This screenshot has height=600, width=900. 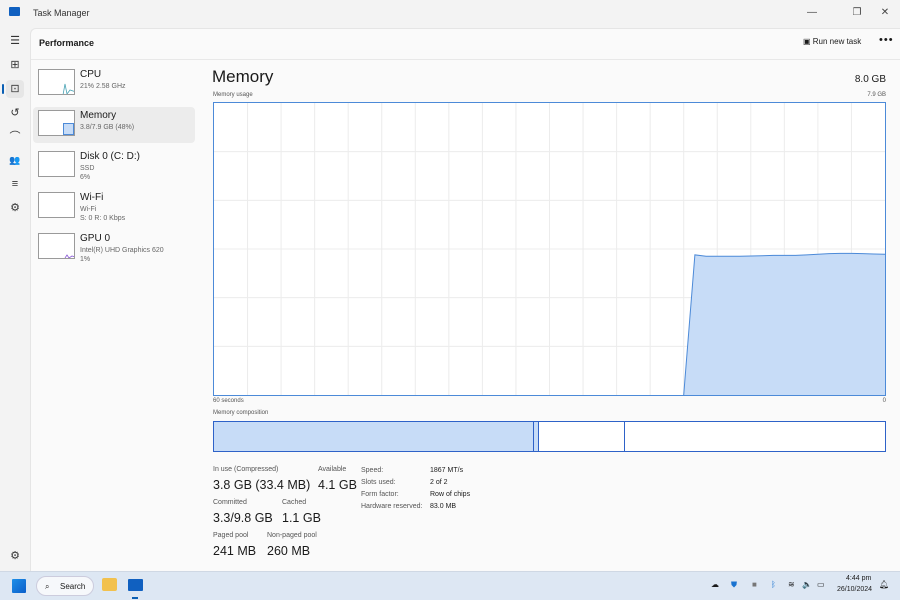 I want to click on device-cpu: CPU 21% 2.58 GHz, so click(x=114, y=84).